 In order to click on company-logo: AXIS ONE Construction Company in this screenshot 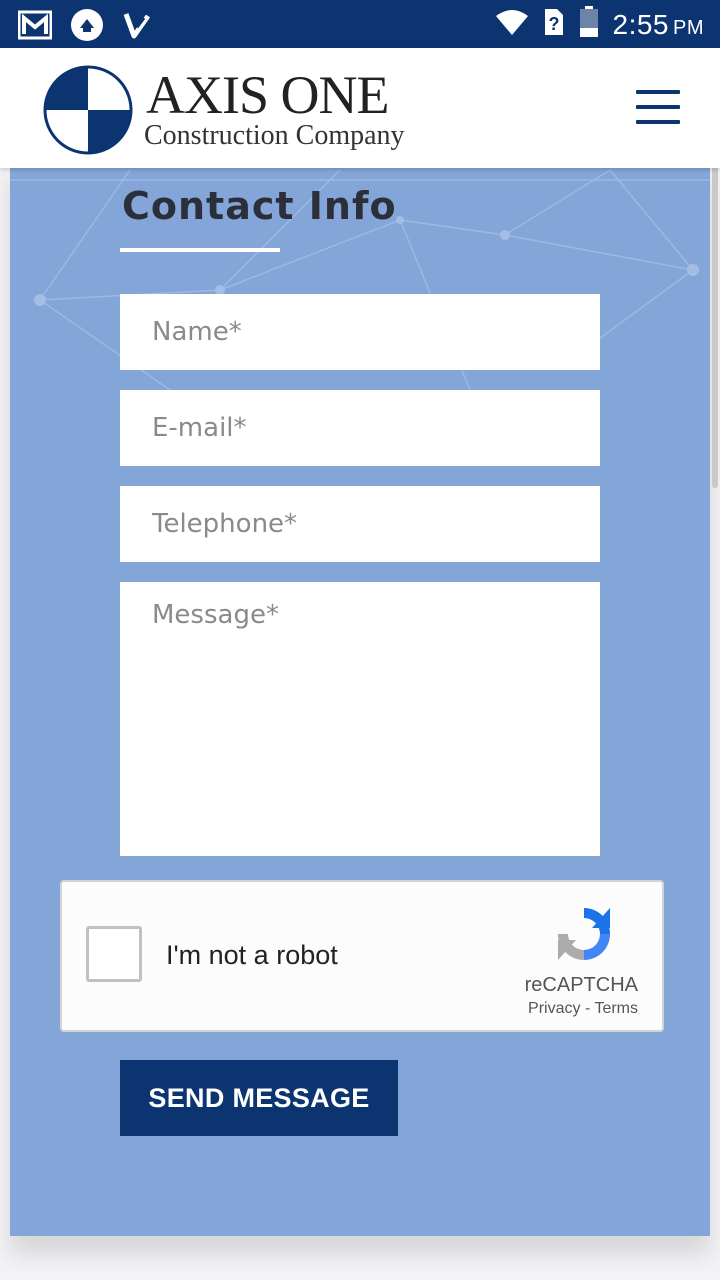, I will do `click(242, 110)`.